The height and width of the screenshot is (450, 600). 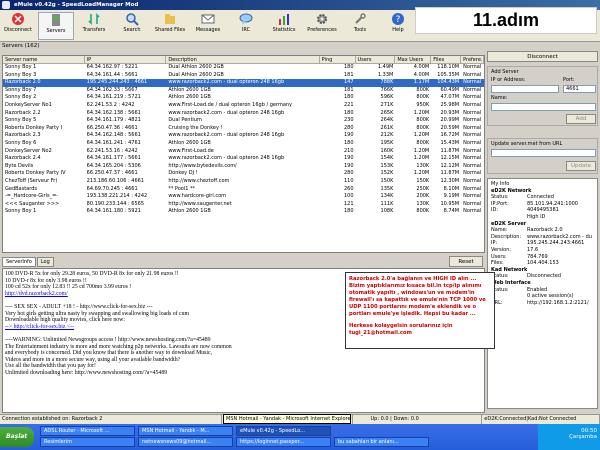 I want to click on table-cell: 193.138.221.214 : 4242, so click(x=117, y=196).